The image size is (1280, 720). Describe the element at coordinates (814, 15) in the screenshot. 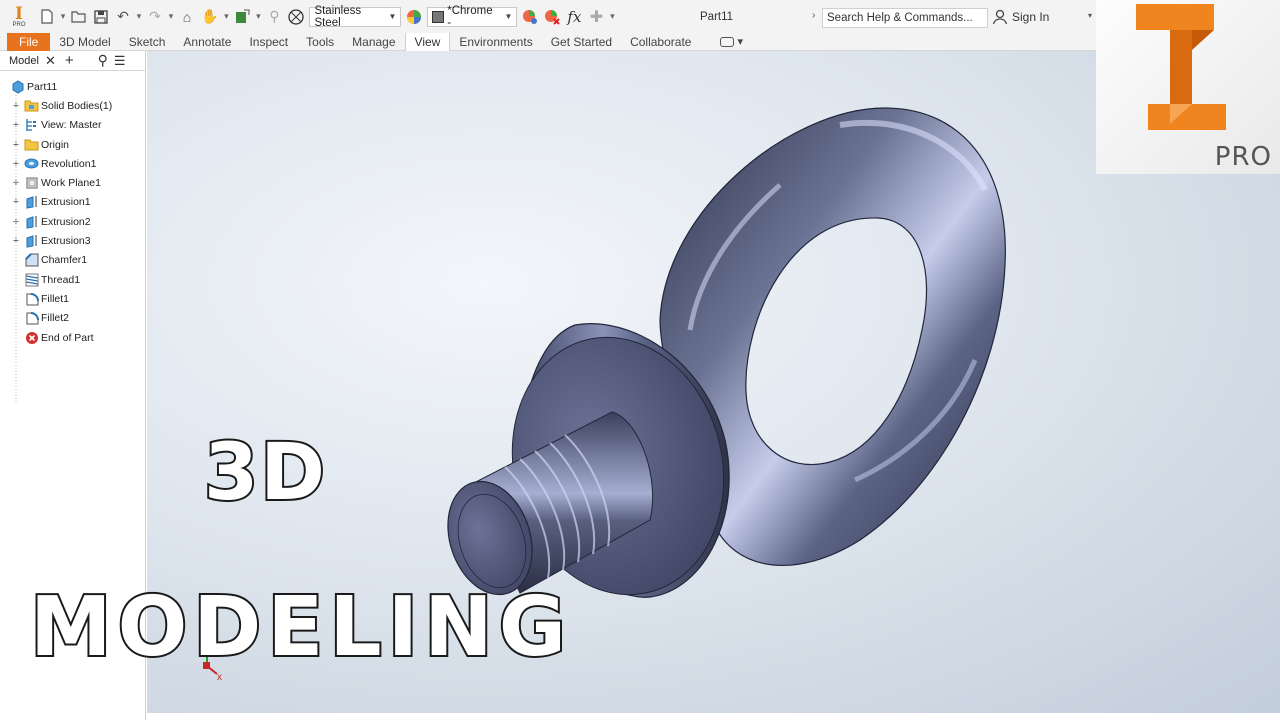

I see `search-chevron-icon: ›` at that location.